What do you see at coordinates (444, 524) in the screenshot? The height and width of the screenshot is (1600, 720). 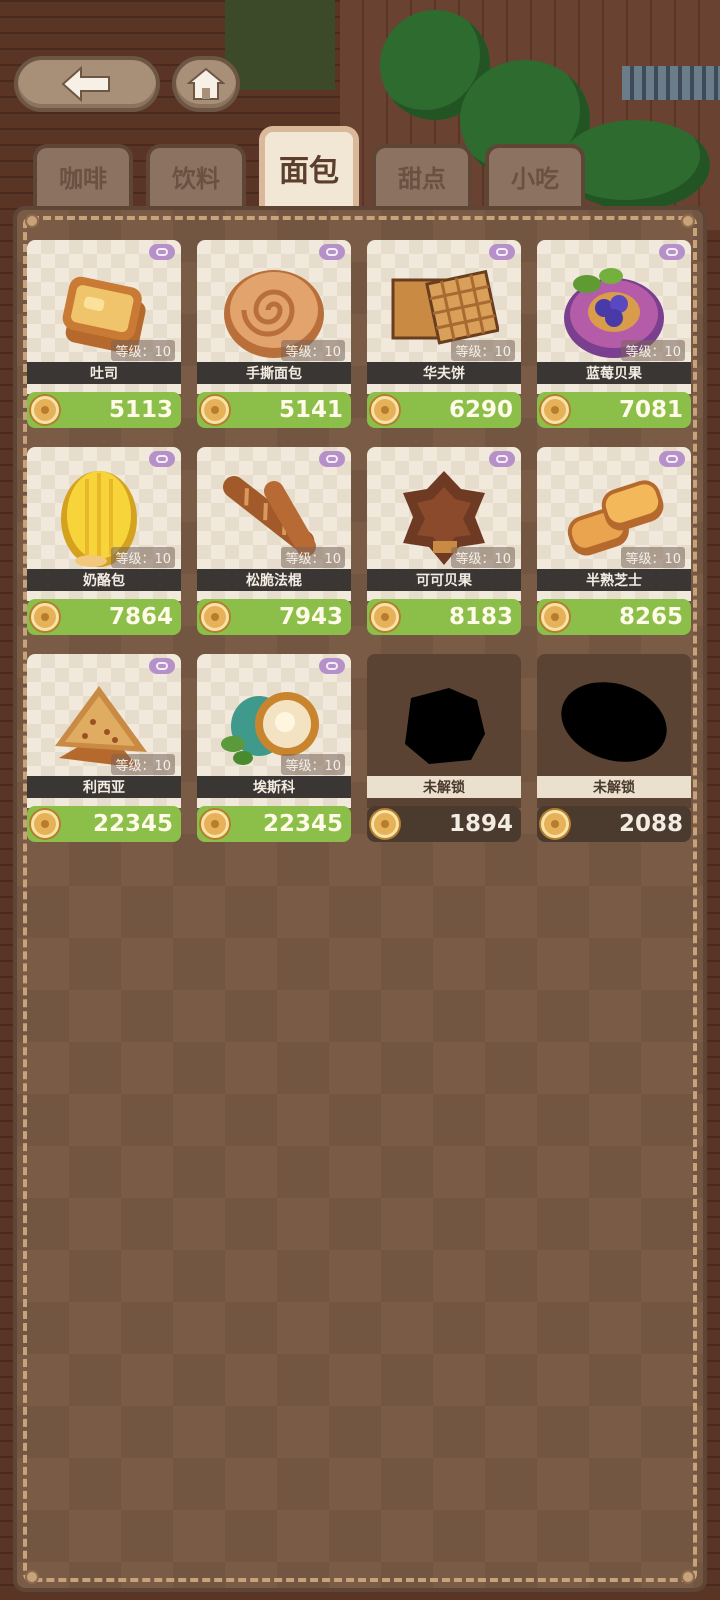 I see `item-image-frame: 等级：10 可可贝果` at bounding box center [444, 524].